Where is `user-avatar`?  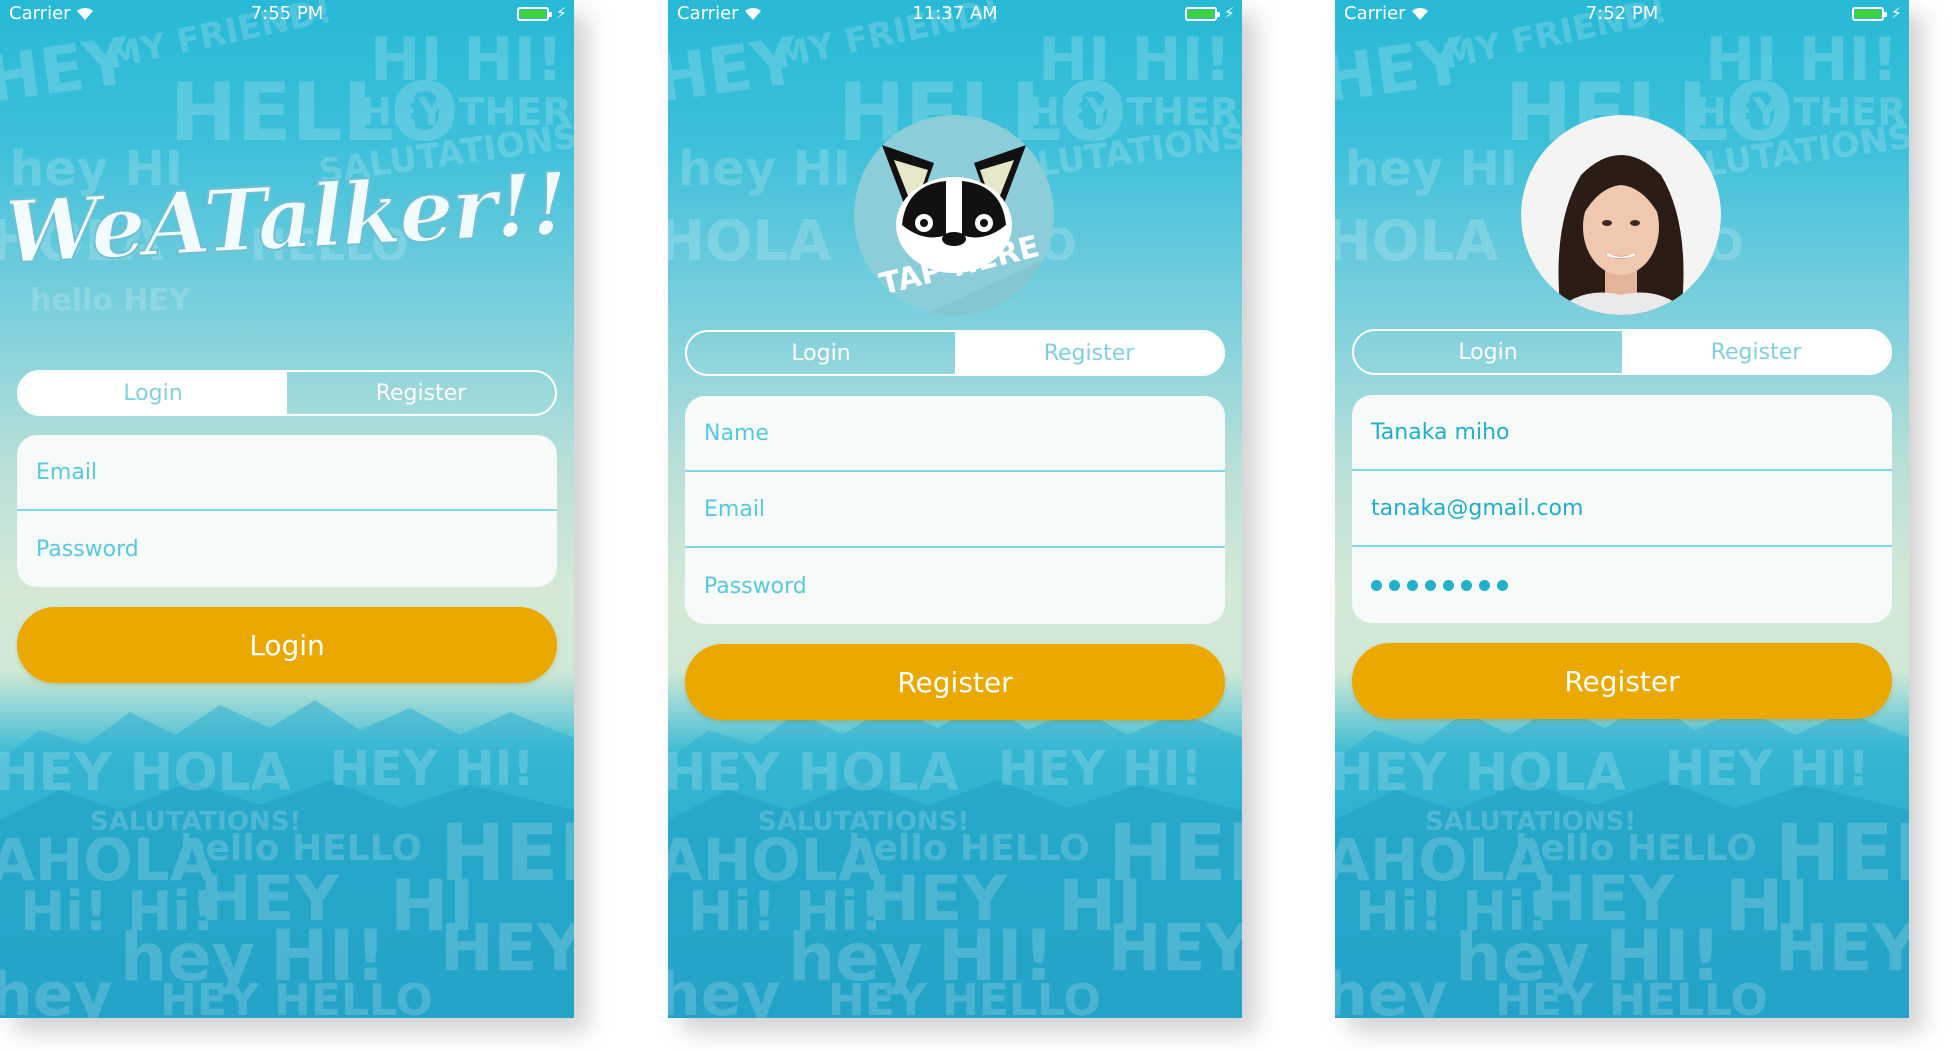
user-avatar is located at coordinates (1621, 215).